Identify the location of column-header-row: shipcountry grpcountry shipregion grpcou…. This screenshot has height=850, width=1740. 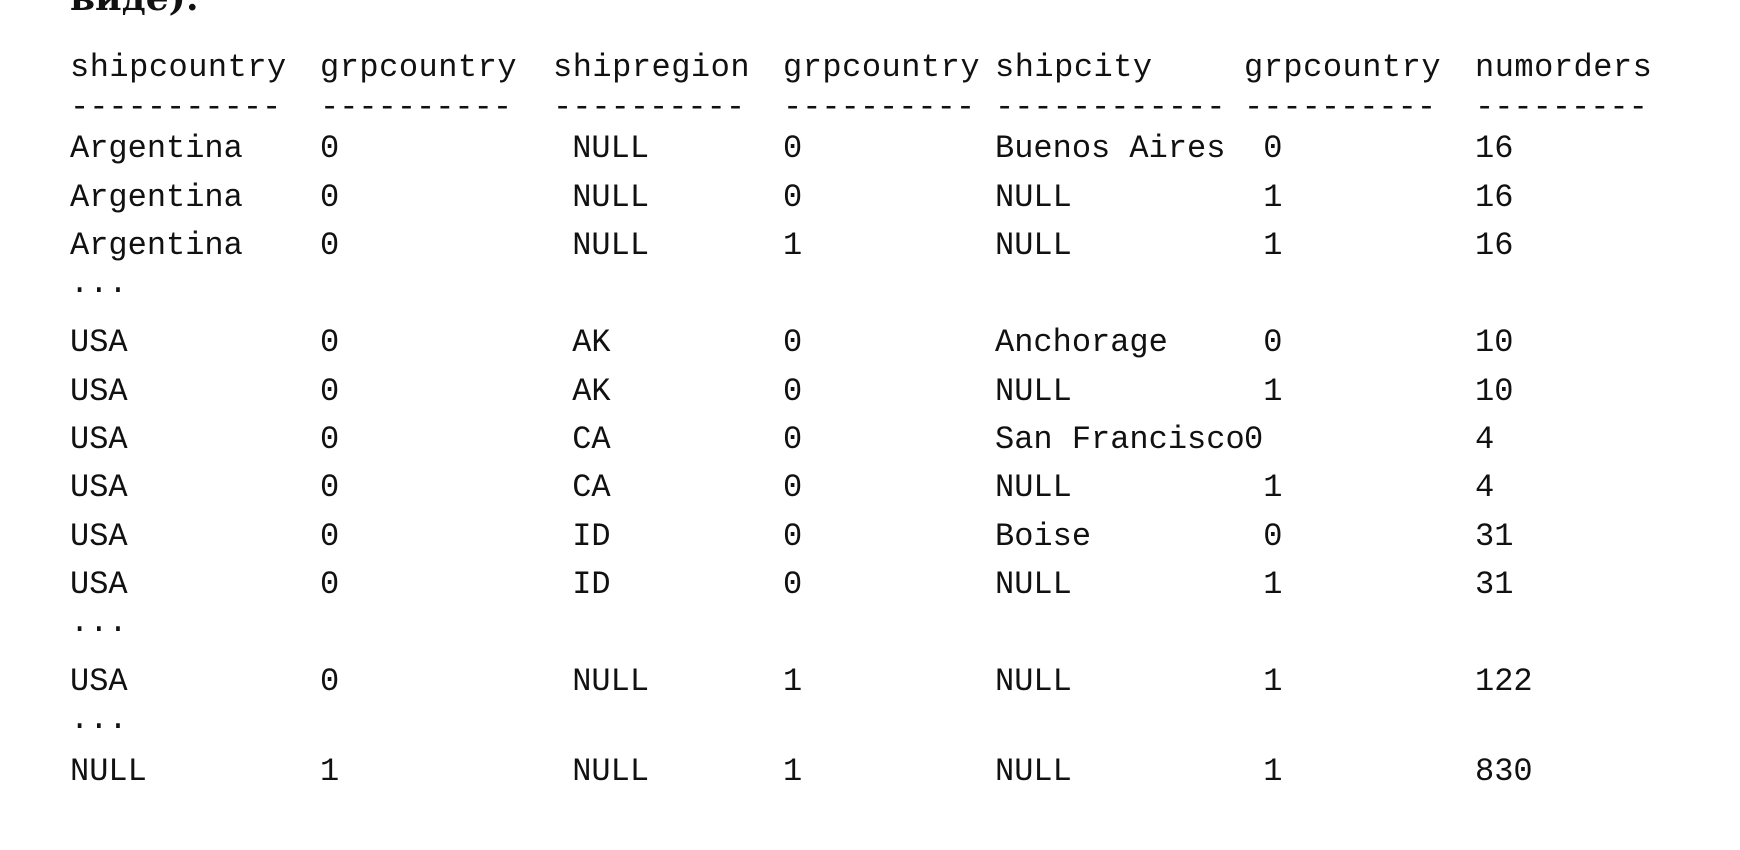
(880, 68).